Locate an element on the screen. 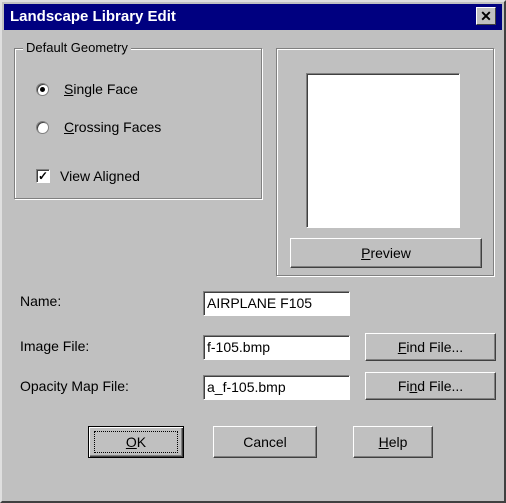 This screenshot has height=503, width=506. preview-button-label: Preview is located at coordinates (386, 253).